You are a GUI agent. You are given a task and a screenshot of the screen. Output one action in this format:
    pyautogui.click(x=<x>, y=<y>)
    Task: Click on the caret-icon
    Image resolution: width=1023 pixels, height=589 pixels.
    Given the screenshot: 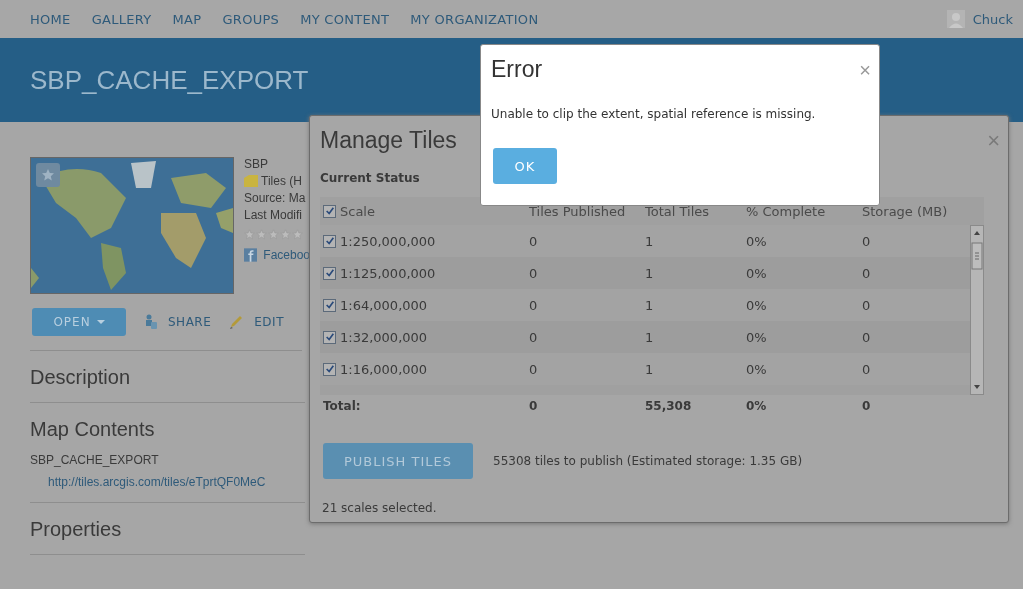 What is the action you would take?
    pyautogui.click(x=100, y=322)
    